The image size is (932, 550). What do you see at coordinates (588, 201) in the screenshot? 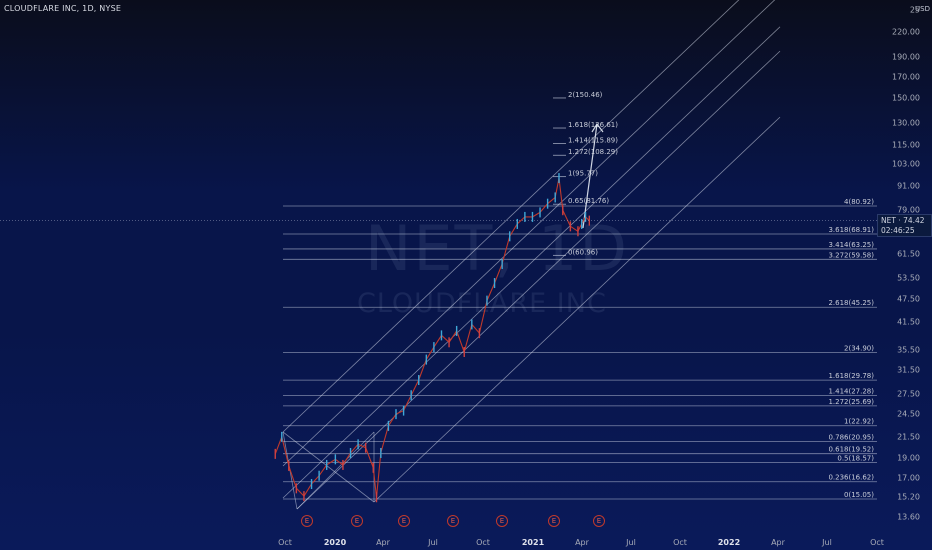
I see `fib-extension-label: 0.65(81.76)` at bounding box center [588, 201].